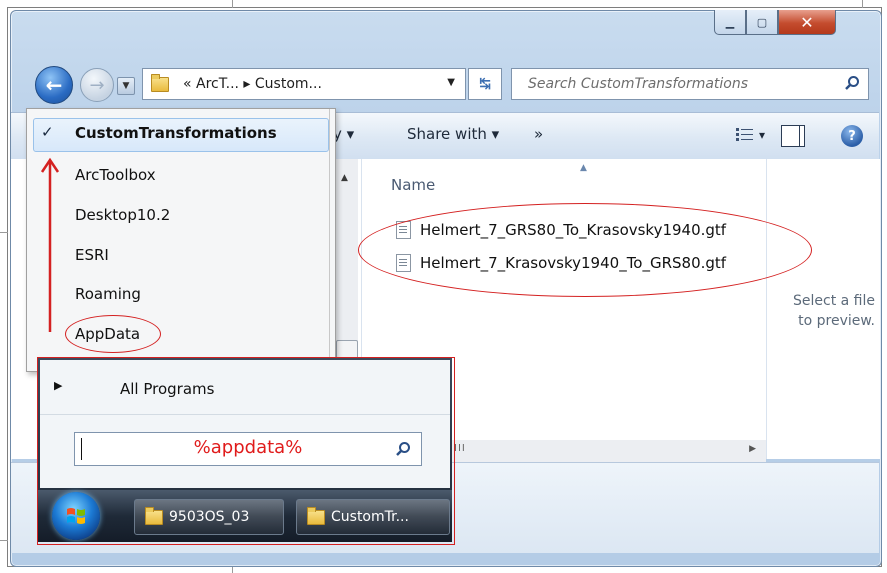  What do you see at coordinates (538, 134) in the screenshot?
I see `more-commands-button: »` at bounding box center [538, 134].